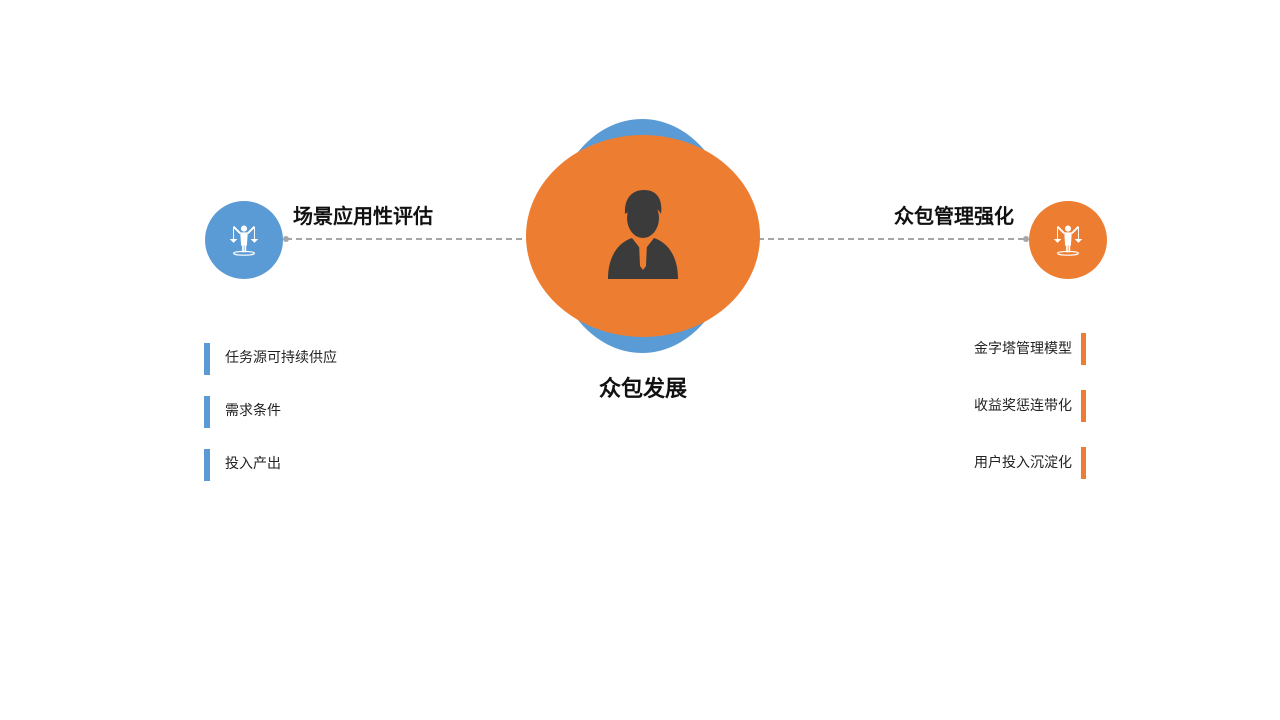 This screenshot has height=720, width=1280. I want to click on right-branch-circle, so click(1068, 240).